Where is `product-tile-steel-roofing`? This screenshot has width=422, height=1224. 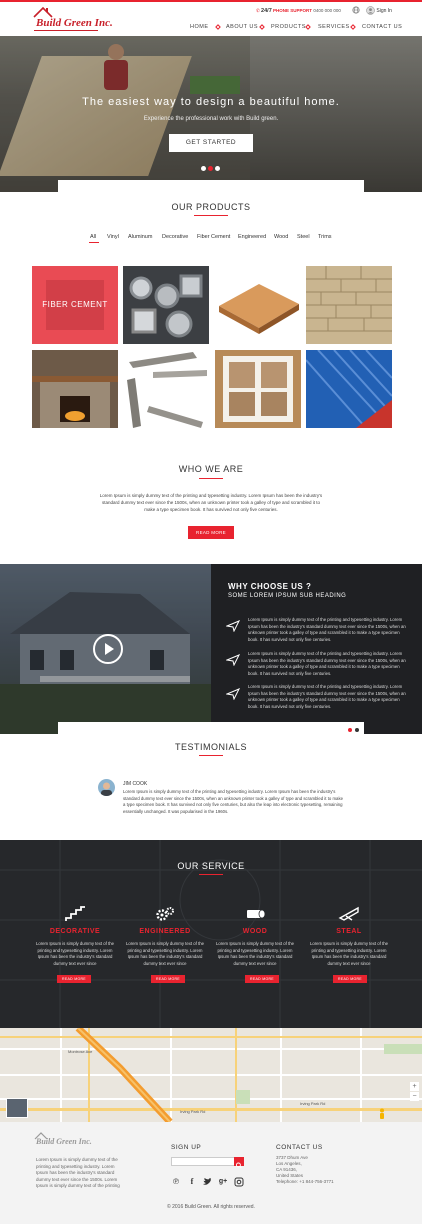 product-tile-steel-roofing is located at coordinates (349, 389).